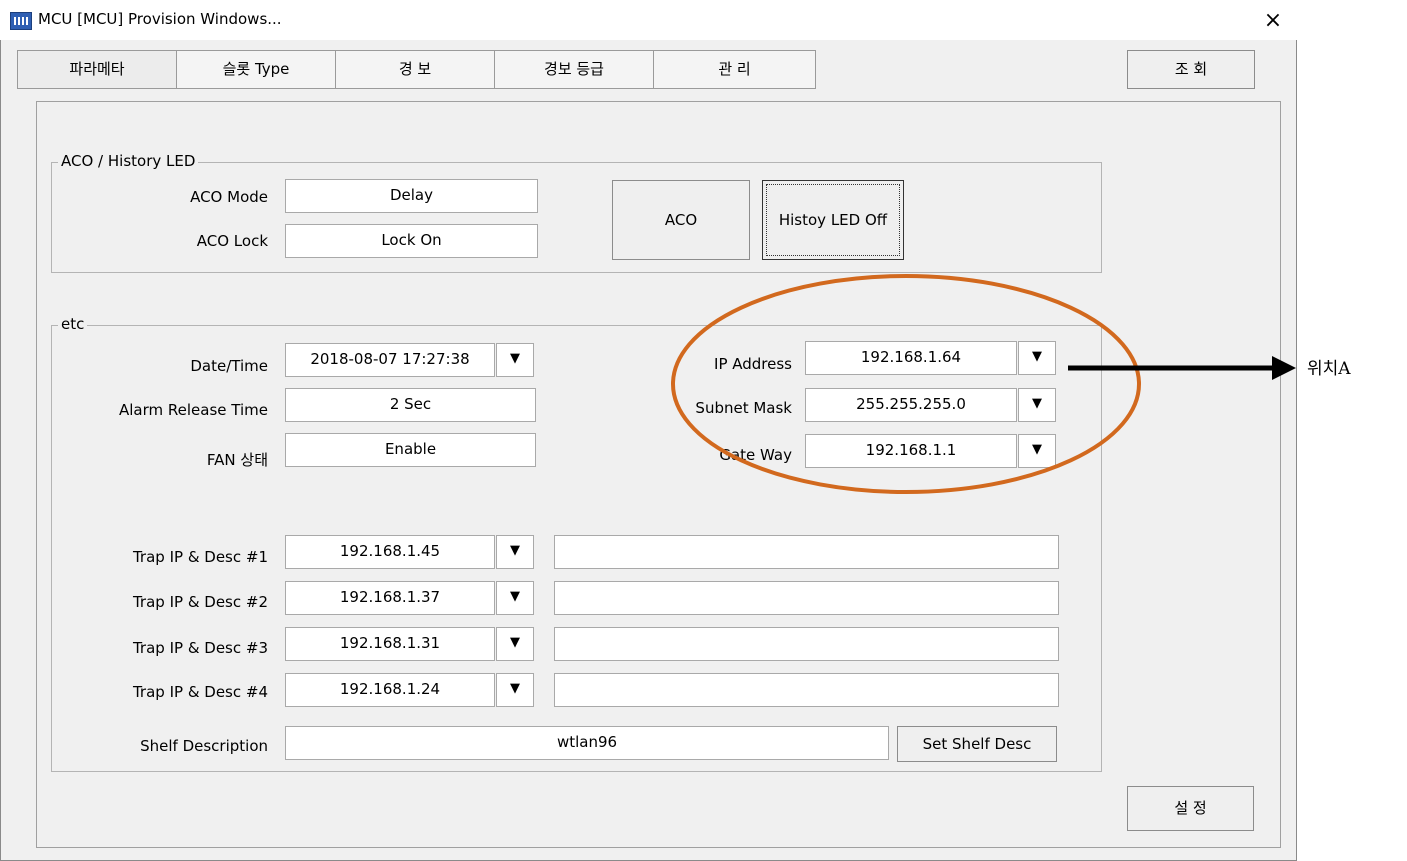  I want to click on alarm-release-label: Alarm Release Time, so click(193, 410).